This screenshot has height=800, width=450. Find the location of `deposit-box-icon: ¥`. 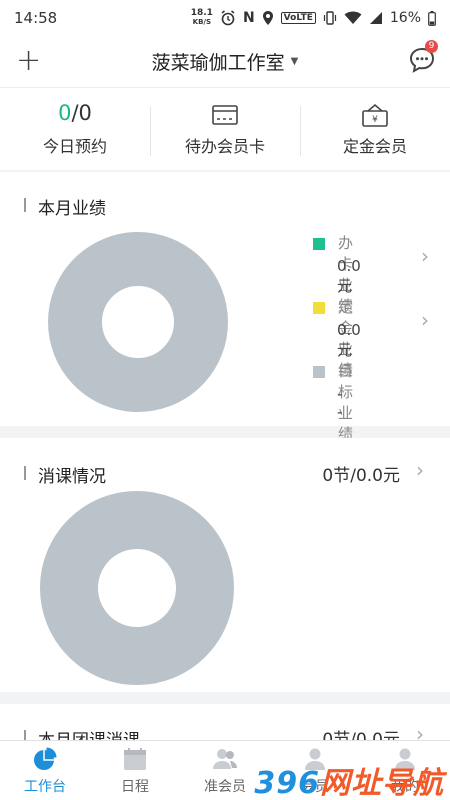

deposit-box-icon: ¥ is located at coordinates (375, 115).